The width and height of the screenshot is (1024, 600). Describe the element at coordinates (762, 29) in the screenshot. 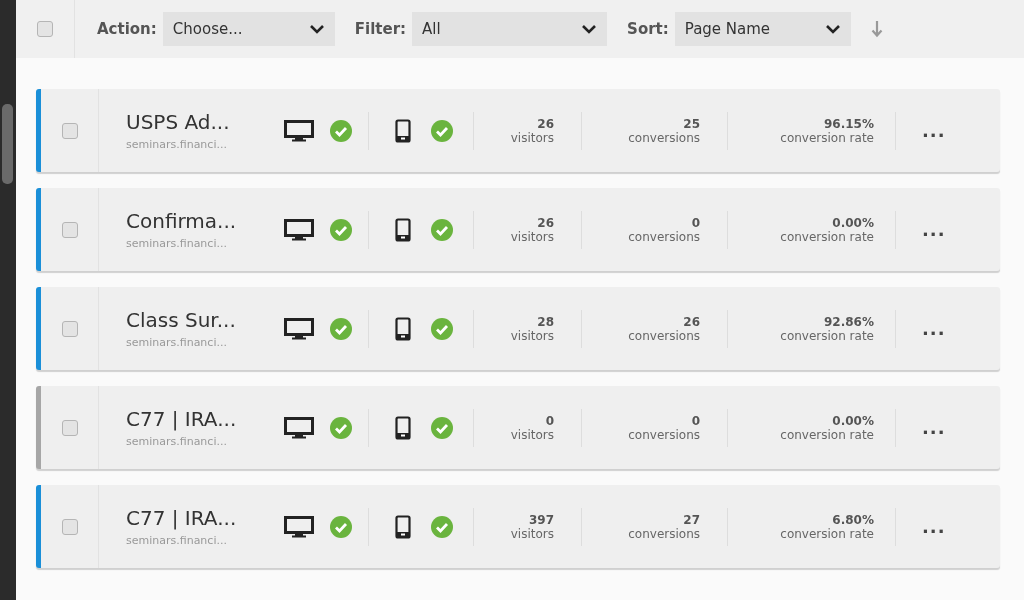

I see `sort-dropdown: Page Name` at that location.